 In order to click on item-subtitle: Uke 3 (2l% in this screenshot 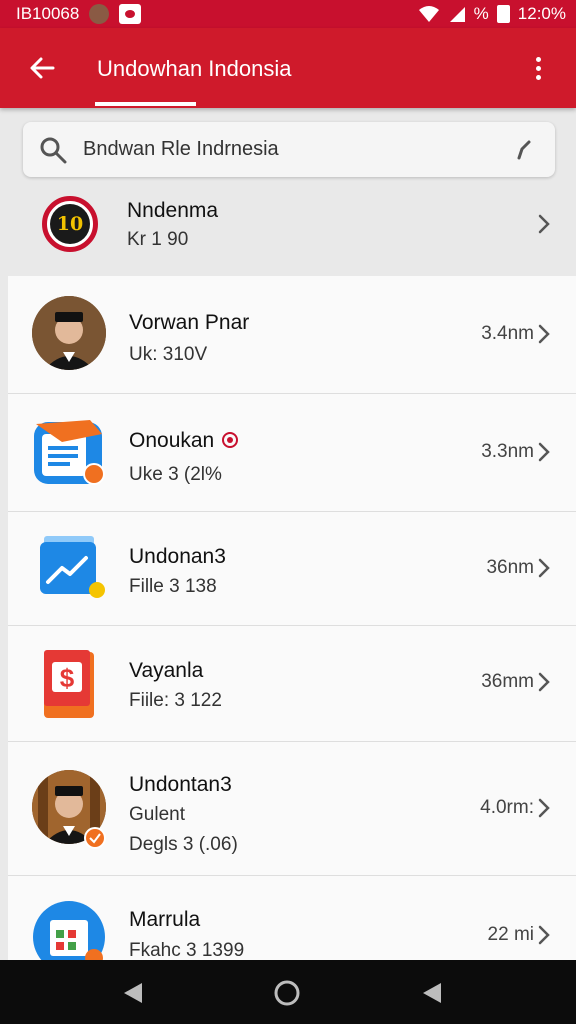, I will do `click(175, 474)`.